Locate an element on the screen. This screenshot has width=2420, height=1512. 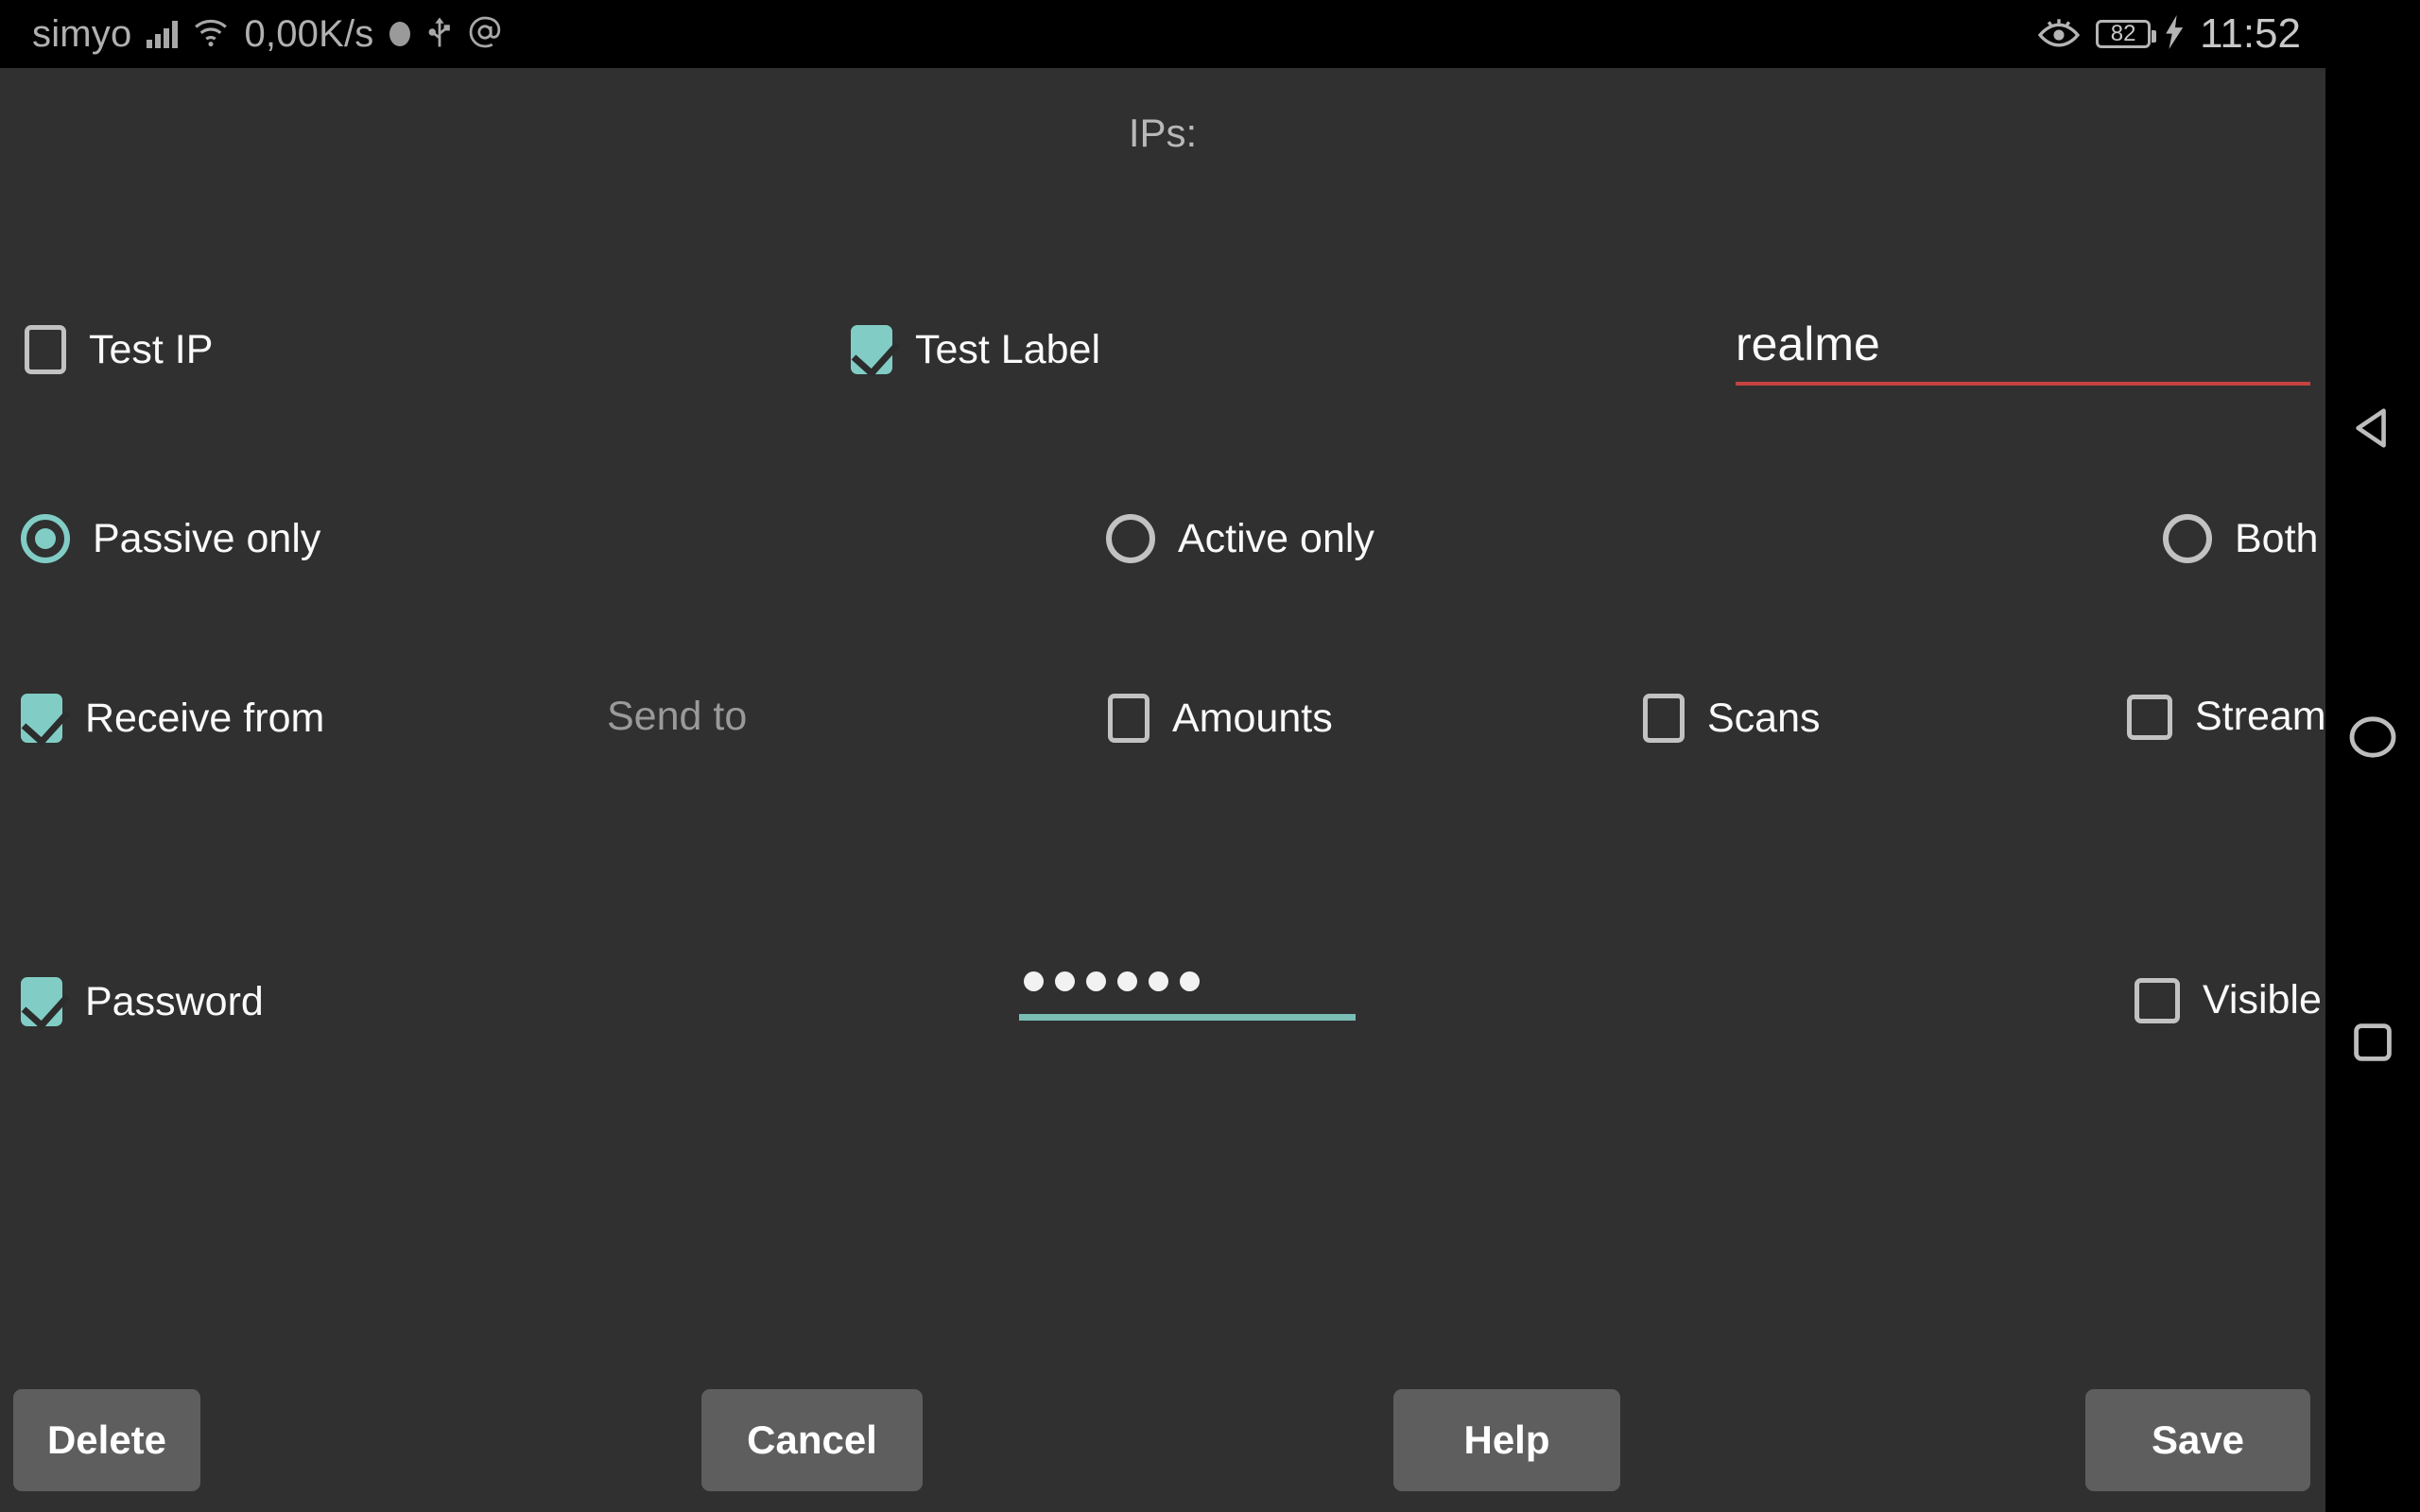
radio-both: Both is located at coordinates (2240, 538).